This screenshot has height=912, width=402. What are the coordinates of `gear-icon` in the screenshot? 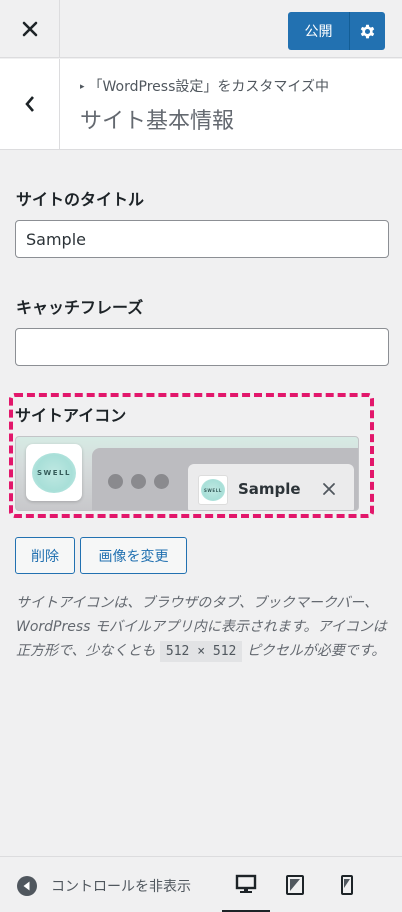 It's located at (367, 31).